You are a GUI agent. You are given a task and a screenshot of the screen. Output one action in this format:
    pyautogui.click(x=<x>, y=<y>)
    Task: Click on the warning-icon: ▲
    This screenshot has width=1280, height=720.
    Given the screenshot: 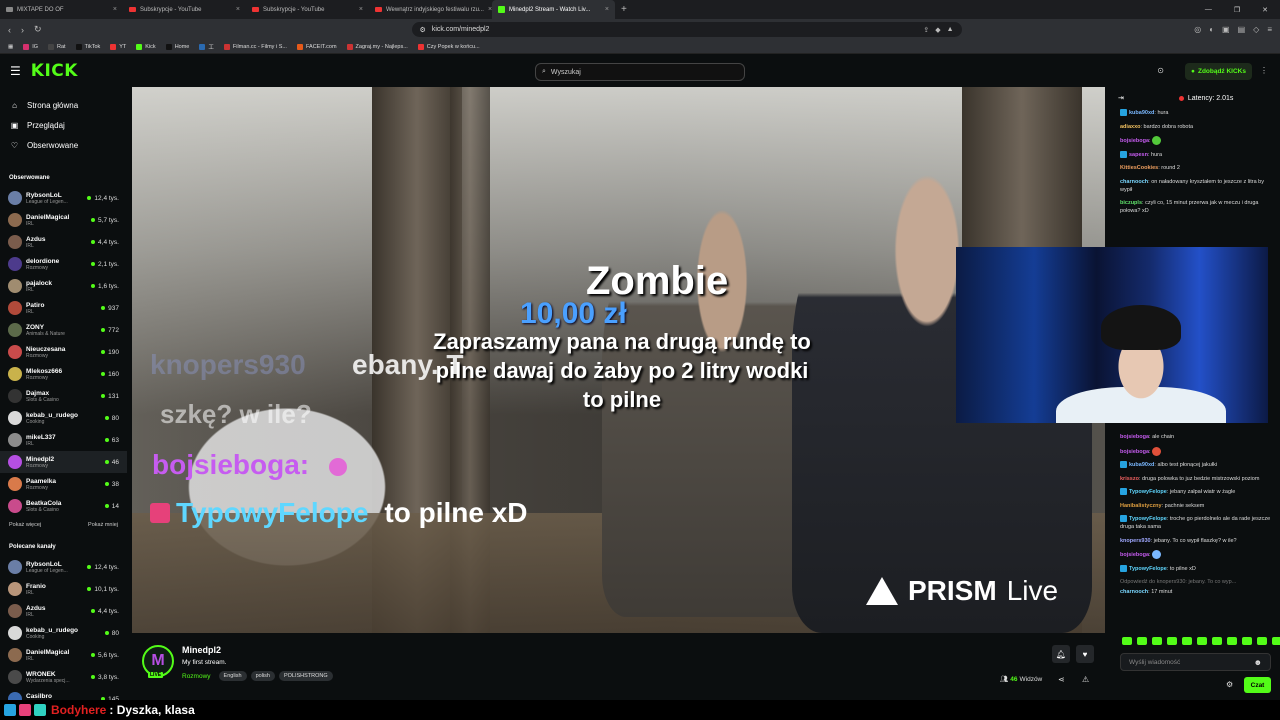 What is the action you would take?
    pyautogui.click(x=950, y=30)
    